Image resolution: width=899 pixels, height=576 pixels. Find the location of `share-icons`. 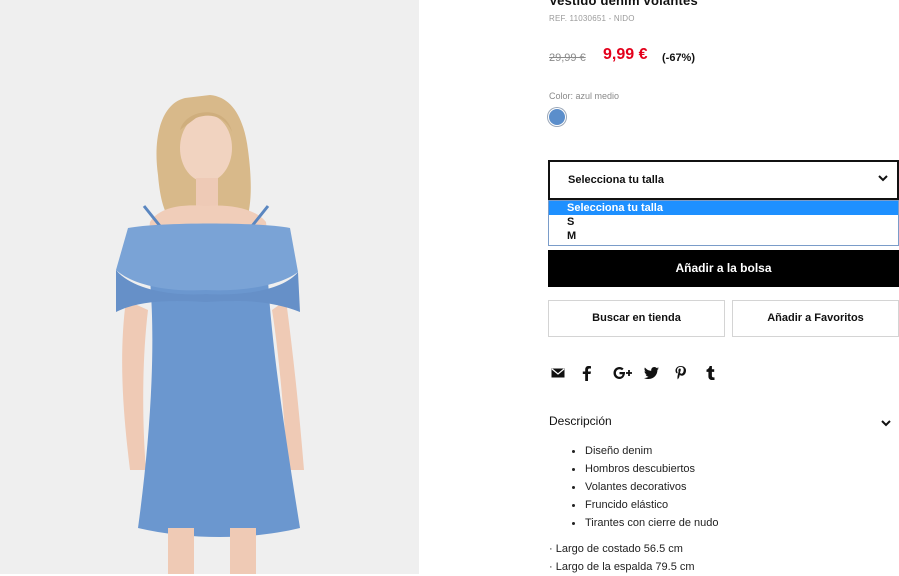

share-icons is located at coordinates (644, 373).